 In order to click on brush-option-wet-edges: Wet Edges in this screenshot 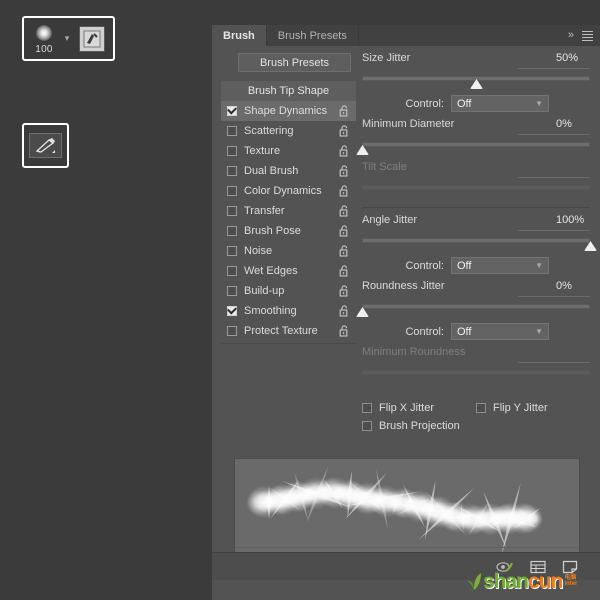, I will do `click(288, 271)`.